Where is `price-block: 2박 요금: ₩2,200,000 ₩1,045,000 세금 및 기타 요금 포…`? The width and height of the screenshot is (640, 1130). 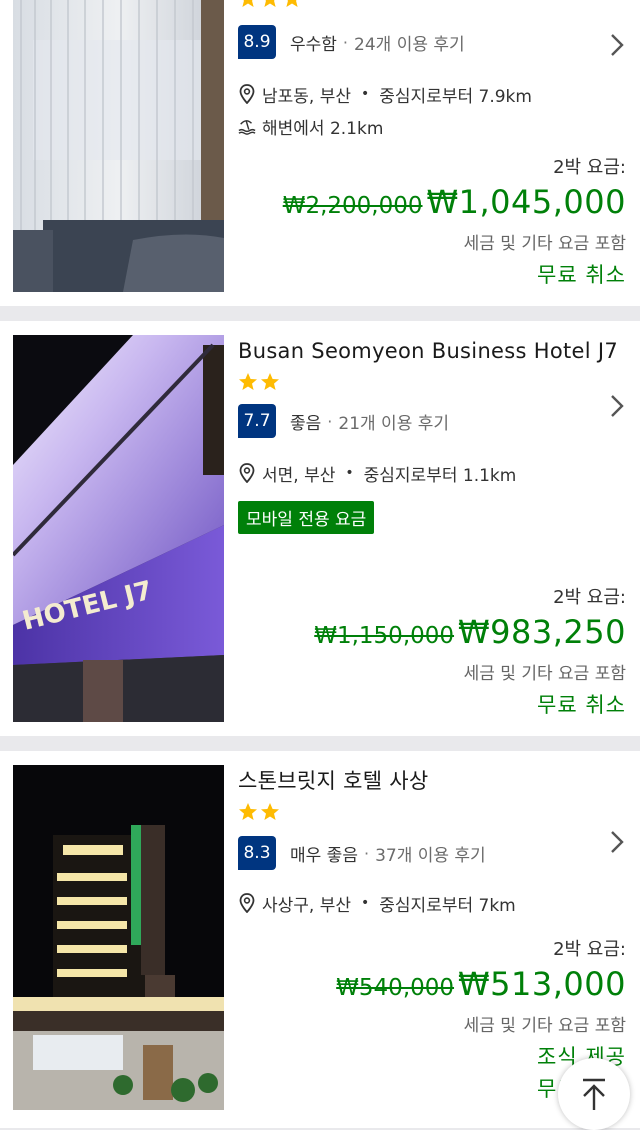
price-block: 2박 요금: ₩2,200,000 ₩1,045,000 세금 및 기타 요금 포… is located at coordinates (454, 223).